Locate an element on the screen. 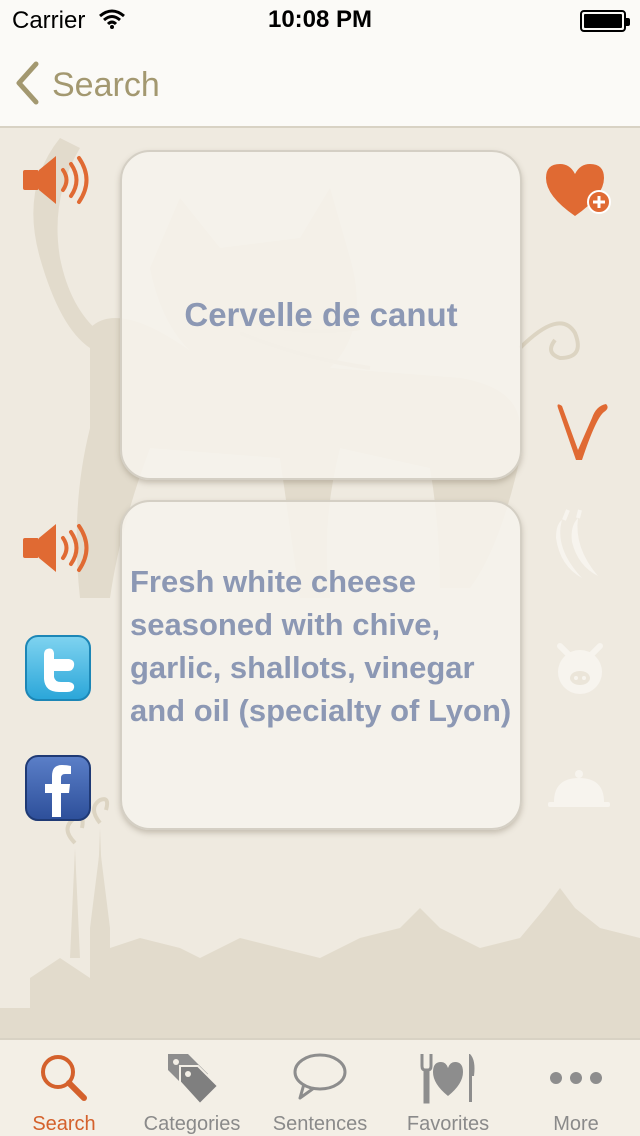 This screenshot has width=640, height=1136. back-button-label: Search is located at coordinates (106, 84).